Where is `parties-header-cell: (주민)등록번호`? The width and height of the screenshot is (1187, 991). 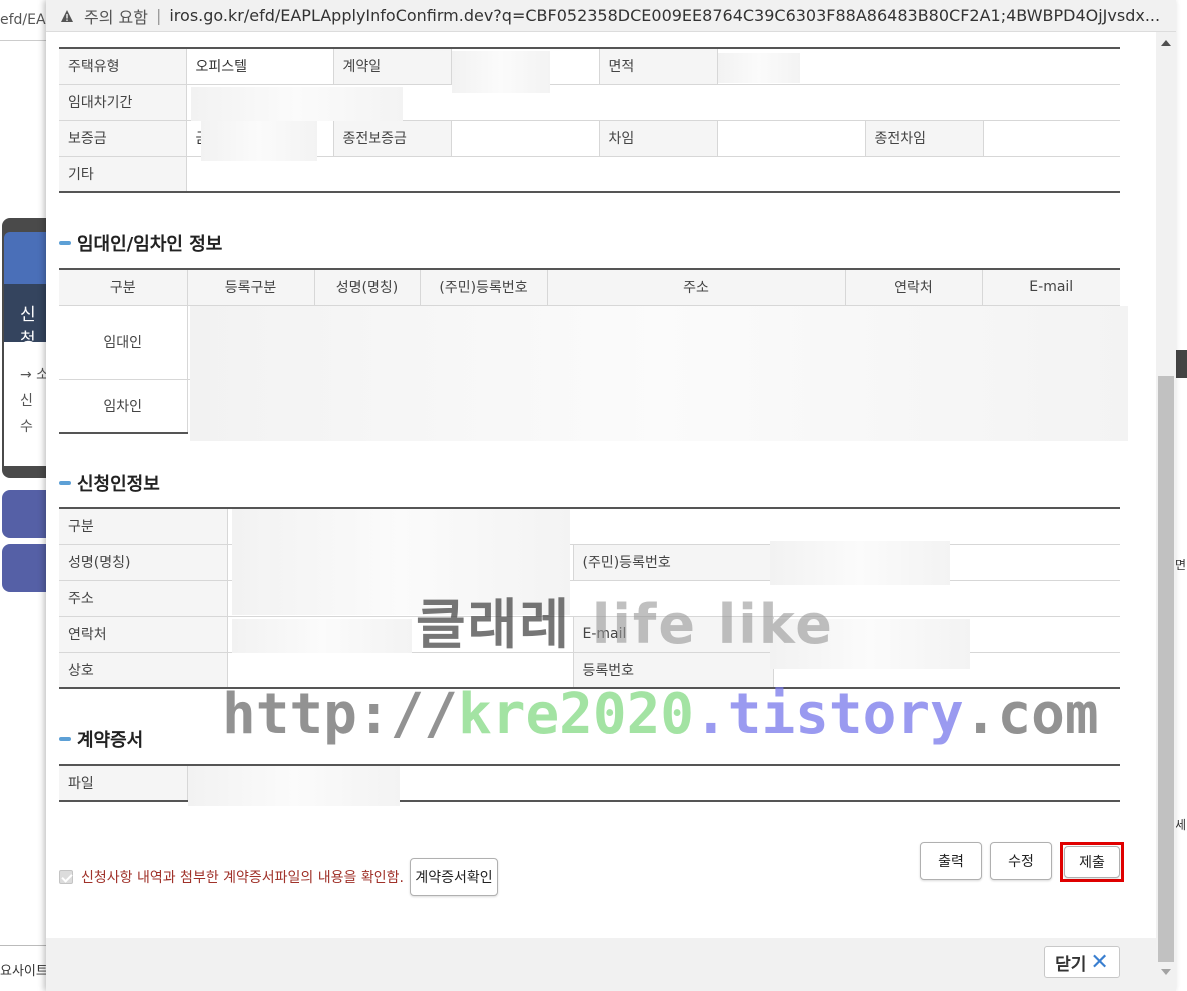
parties-header-cell: (주민)등록번호 is located at coordinates (483, 287).